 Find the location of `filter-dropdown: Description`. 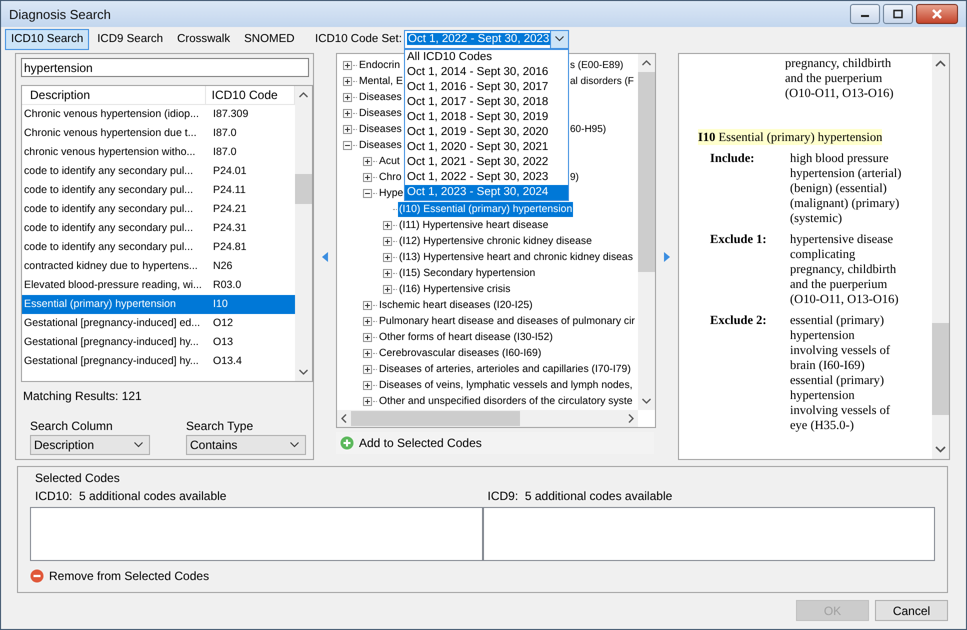

filter-dropdown: Description is located at coordinates (90, 445).